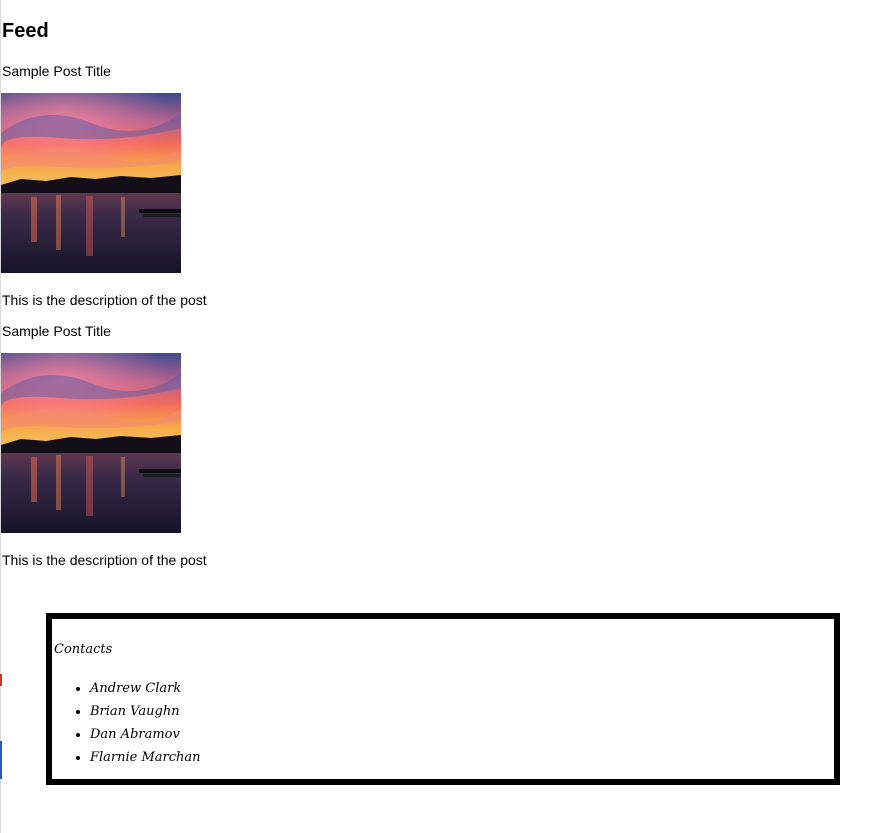 The image size is (886, 833). I want to click on feed-title: Feed, so click(25, 31).